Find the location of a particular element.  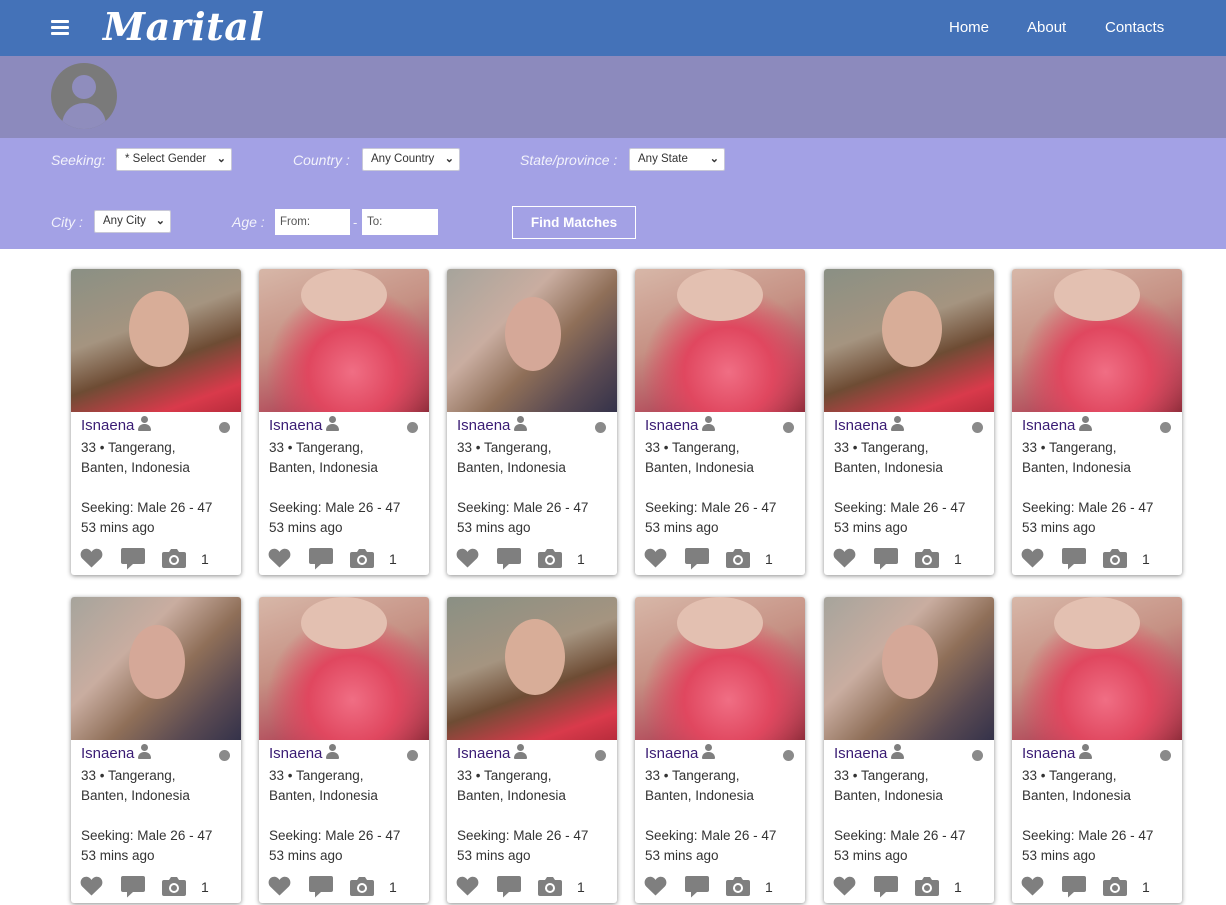

age-from-input is located at coordinates (312, 222).